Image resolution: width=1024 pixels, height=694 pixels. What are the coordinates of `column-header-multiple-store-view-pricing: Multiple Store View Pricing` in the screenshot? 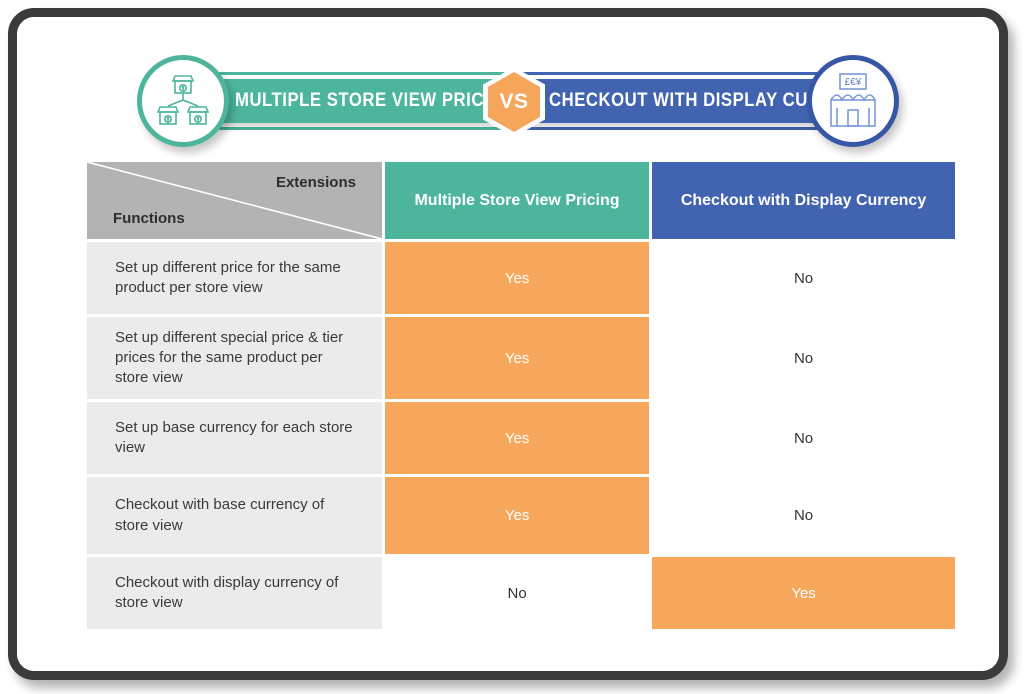 It's located at (517, 200).